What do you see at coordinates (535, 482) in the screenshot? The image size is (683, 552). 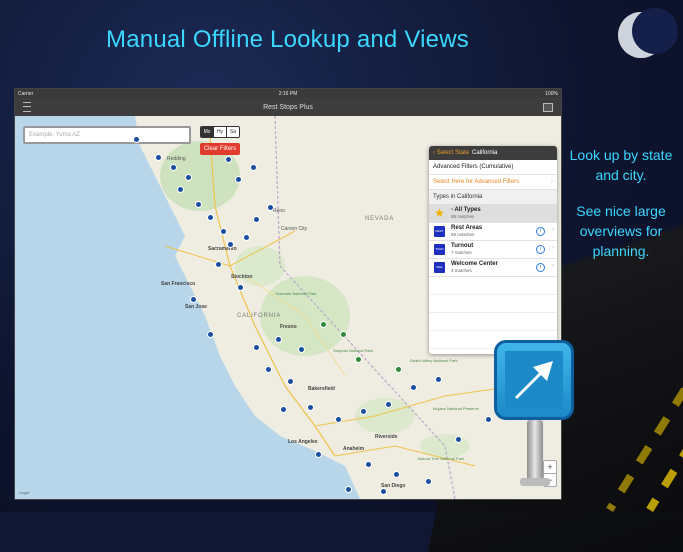 I see `signpost-base` at bounding box center [535, 482].